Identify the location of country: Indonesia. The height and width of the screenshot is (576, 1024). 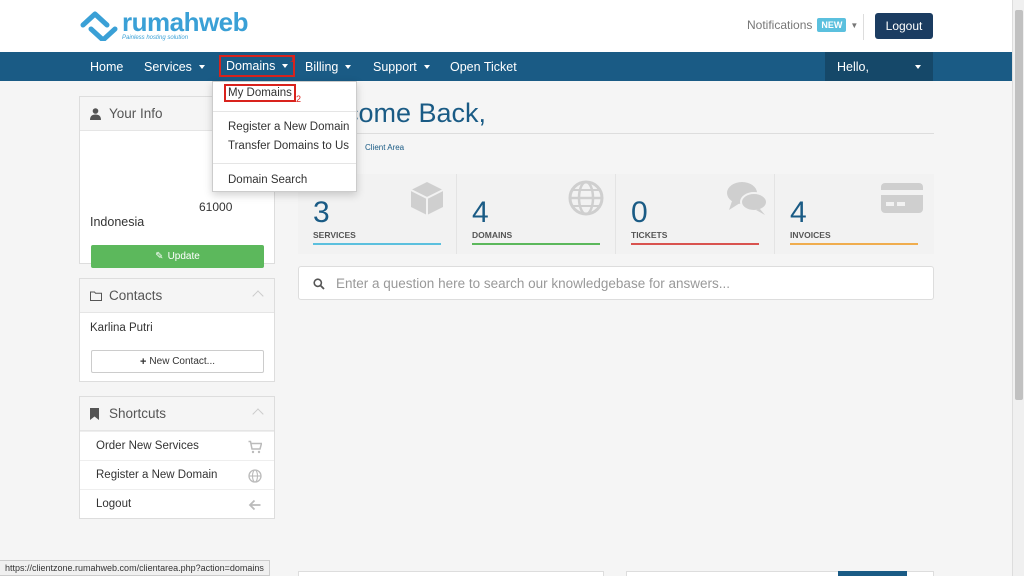
(117, 222).